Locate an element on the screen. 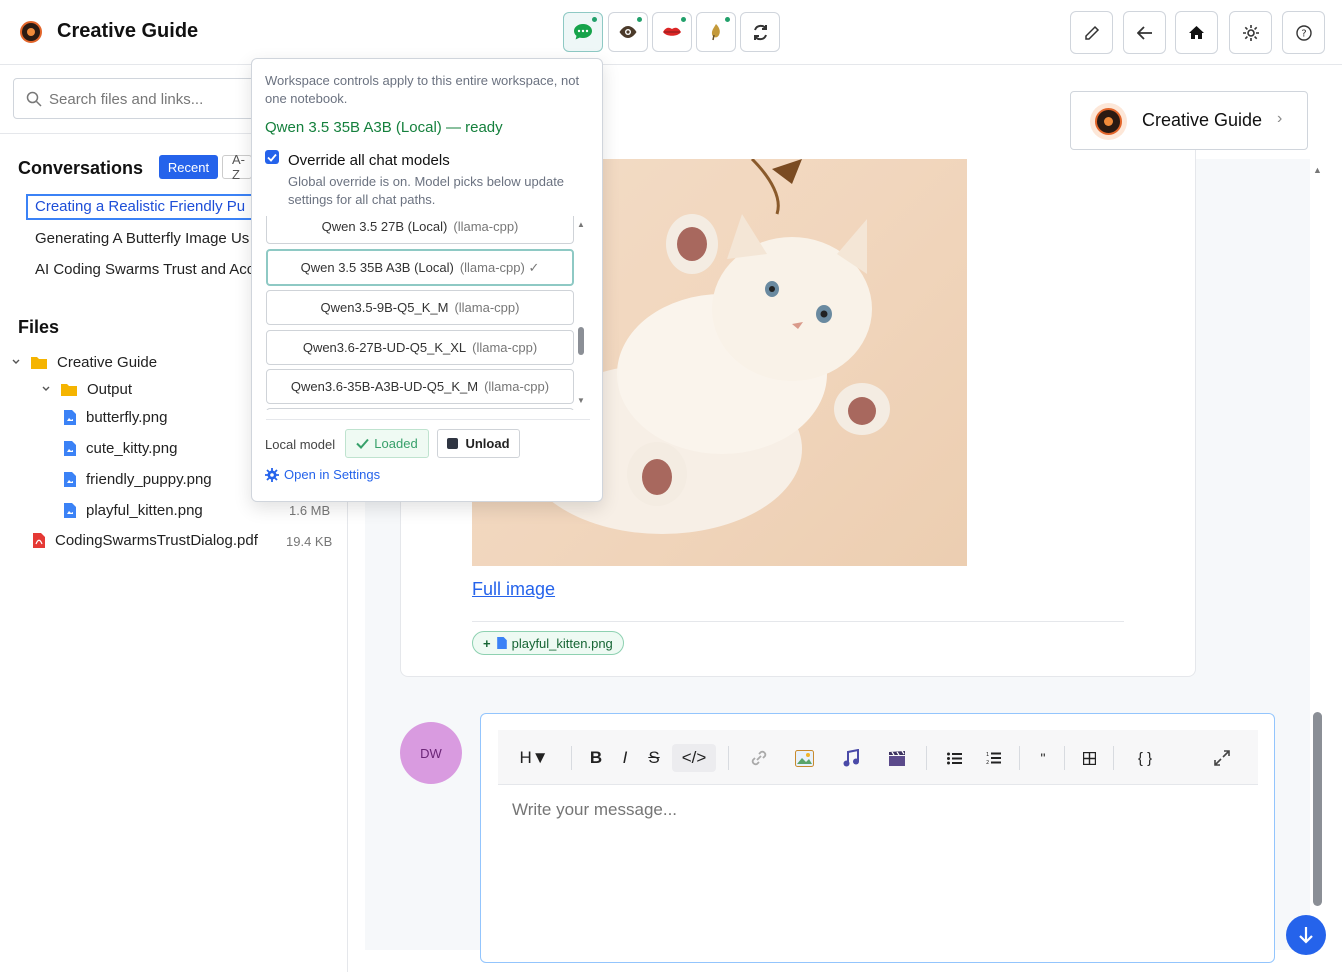  audio-button is located at coordinates (851, 758).